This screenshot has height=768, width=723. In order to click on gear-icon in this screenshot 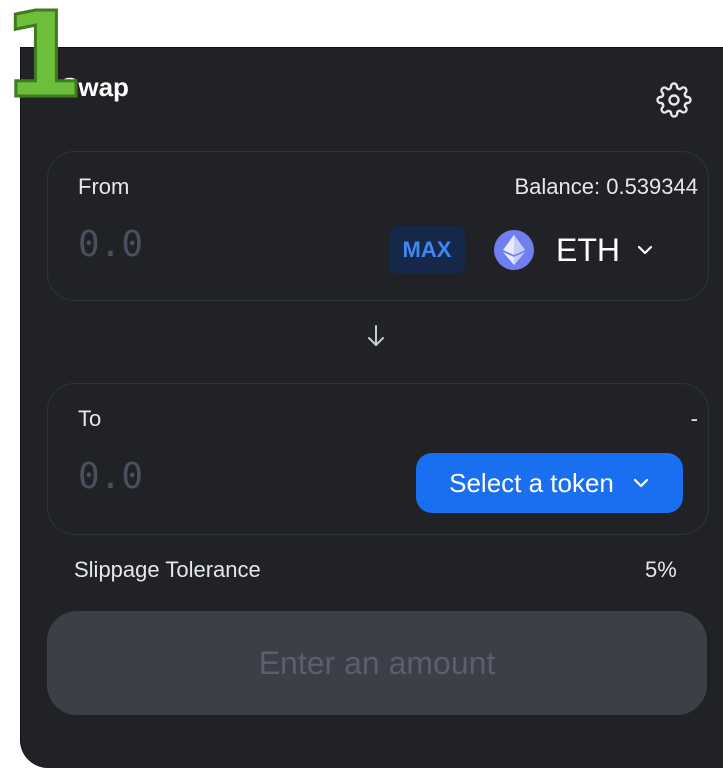, I will do `click(674, 100)`.